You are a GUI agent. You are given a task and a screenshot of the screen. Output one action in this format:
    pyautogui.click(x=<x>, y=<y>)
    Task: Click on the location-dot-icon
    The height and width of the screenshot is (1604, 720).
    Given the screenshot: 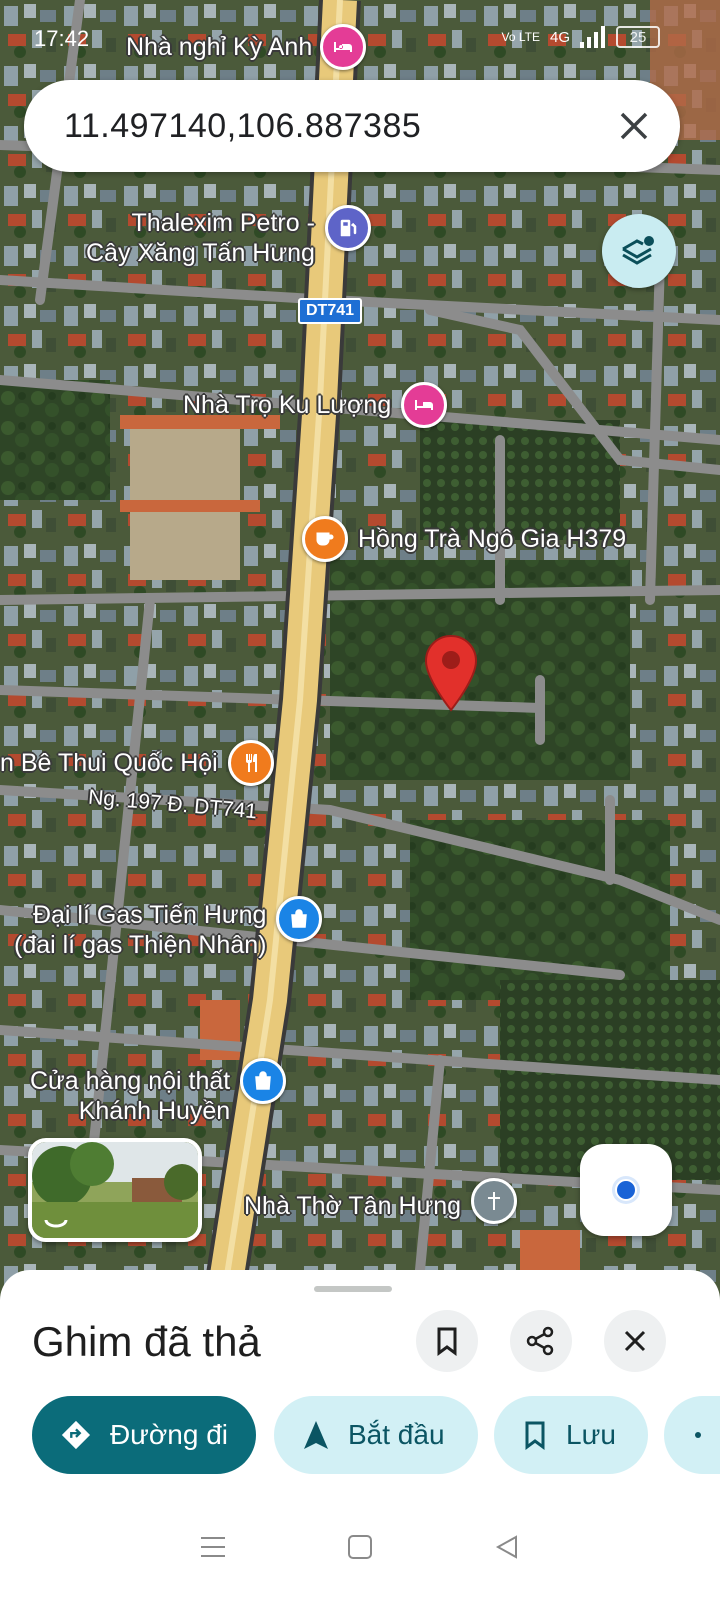 What is the action you would take?
    pyautogui.click(x=626, y=1190)
    